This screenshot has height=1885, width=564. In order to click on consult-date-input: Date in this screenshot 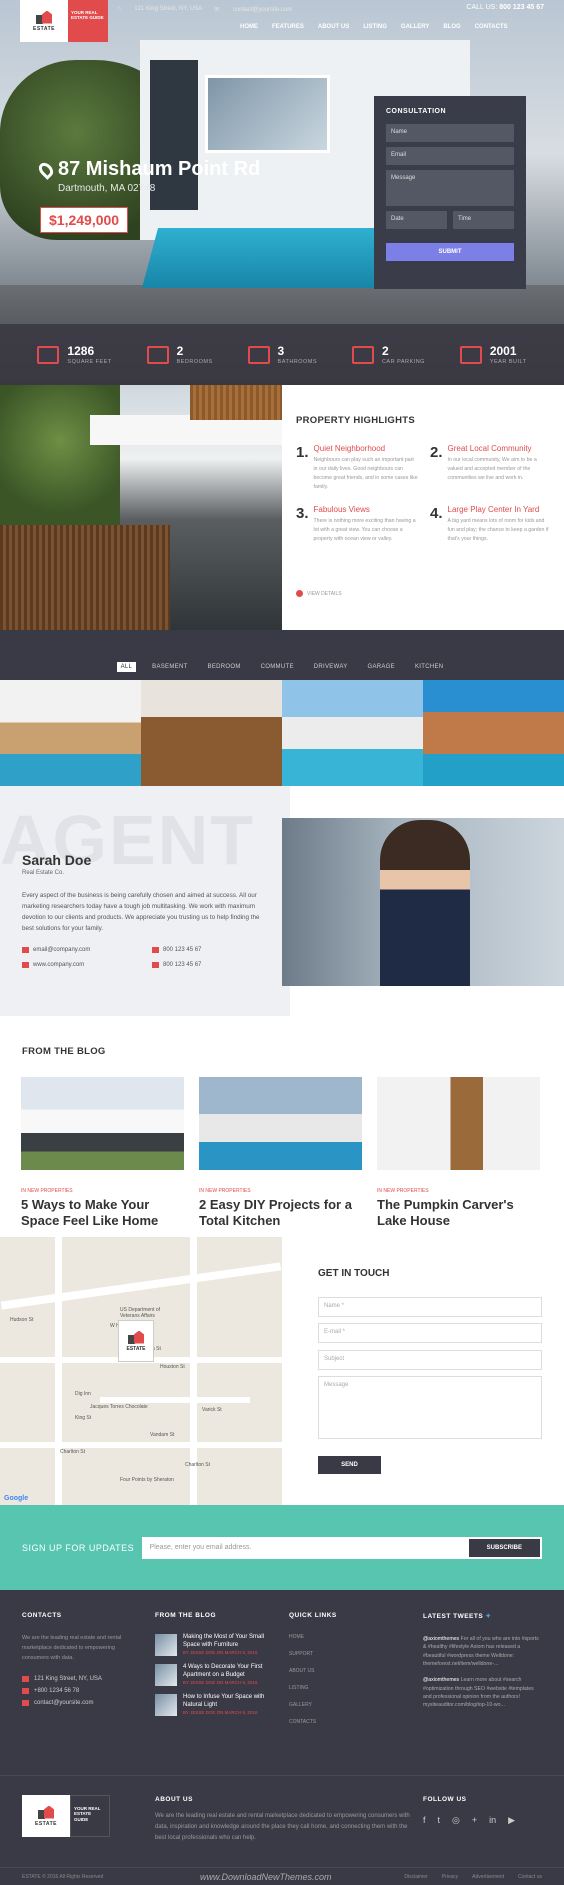, I will do `click(416, 220)`.